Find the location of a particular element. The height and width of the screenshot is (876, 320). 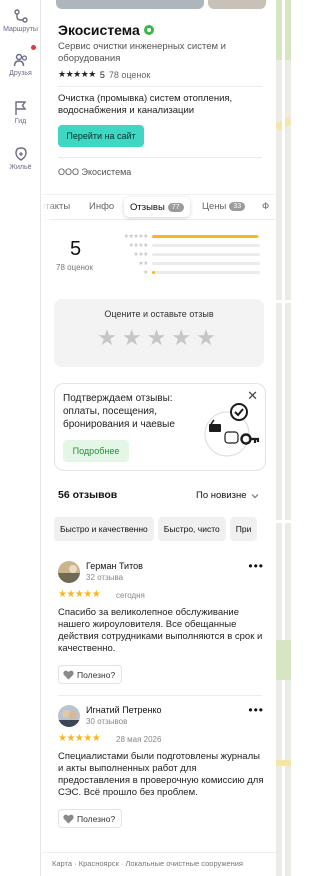

rail-guide: Гид is located at coordinates (20, 112).